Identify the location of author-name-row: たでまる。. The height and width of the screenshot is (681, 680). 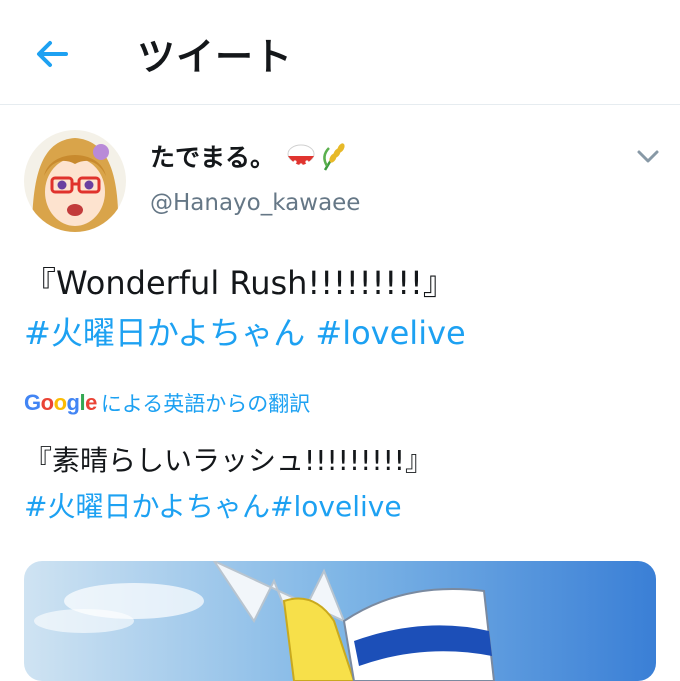
(249, 156).